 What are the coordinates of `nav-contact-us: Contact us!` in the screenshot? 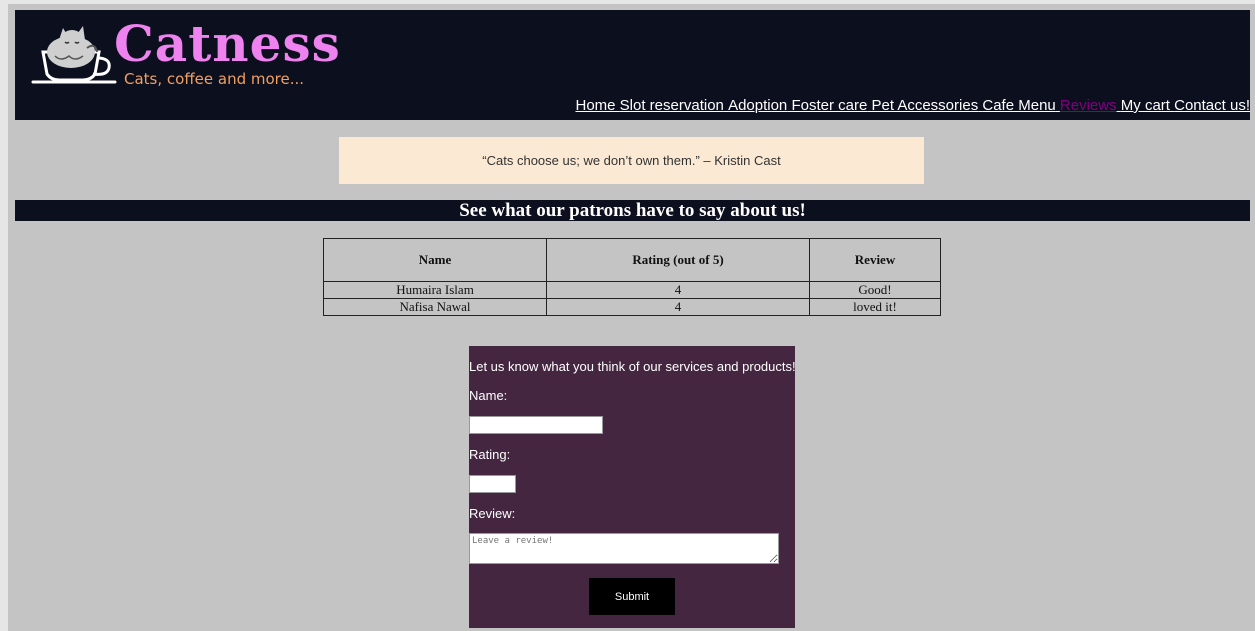 It's located at (1212, 106).